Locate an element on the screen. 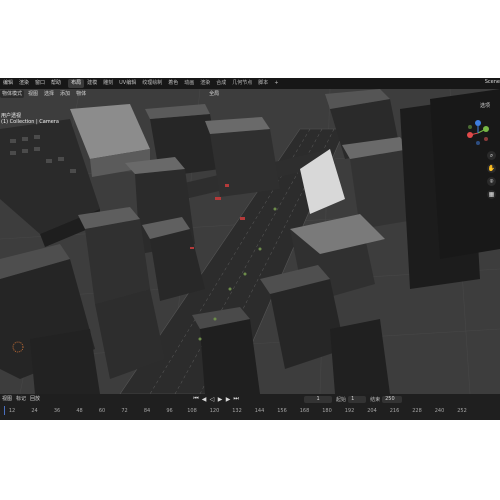 The height and width of the screenshot is (500, 500). tab-modeling: 建模 is located at coordinates (92, 83).